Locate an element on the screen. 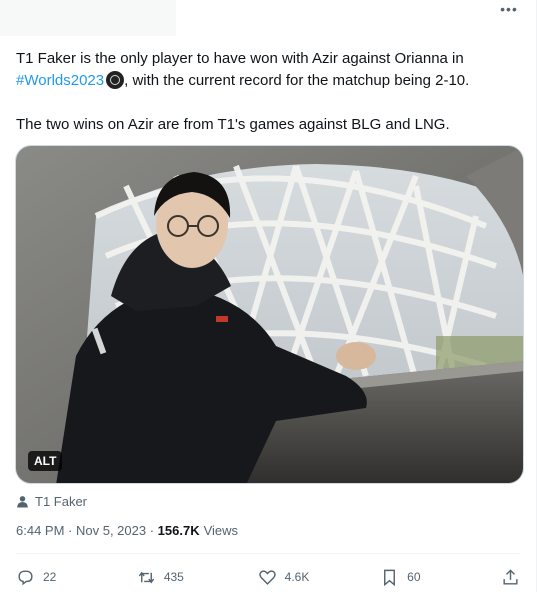  divider is located at coordinates (268, 553).